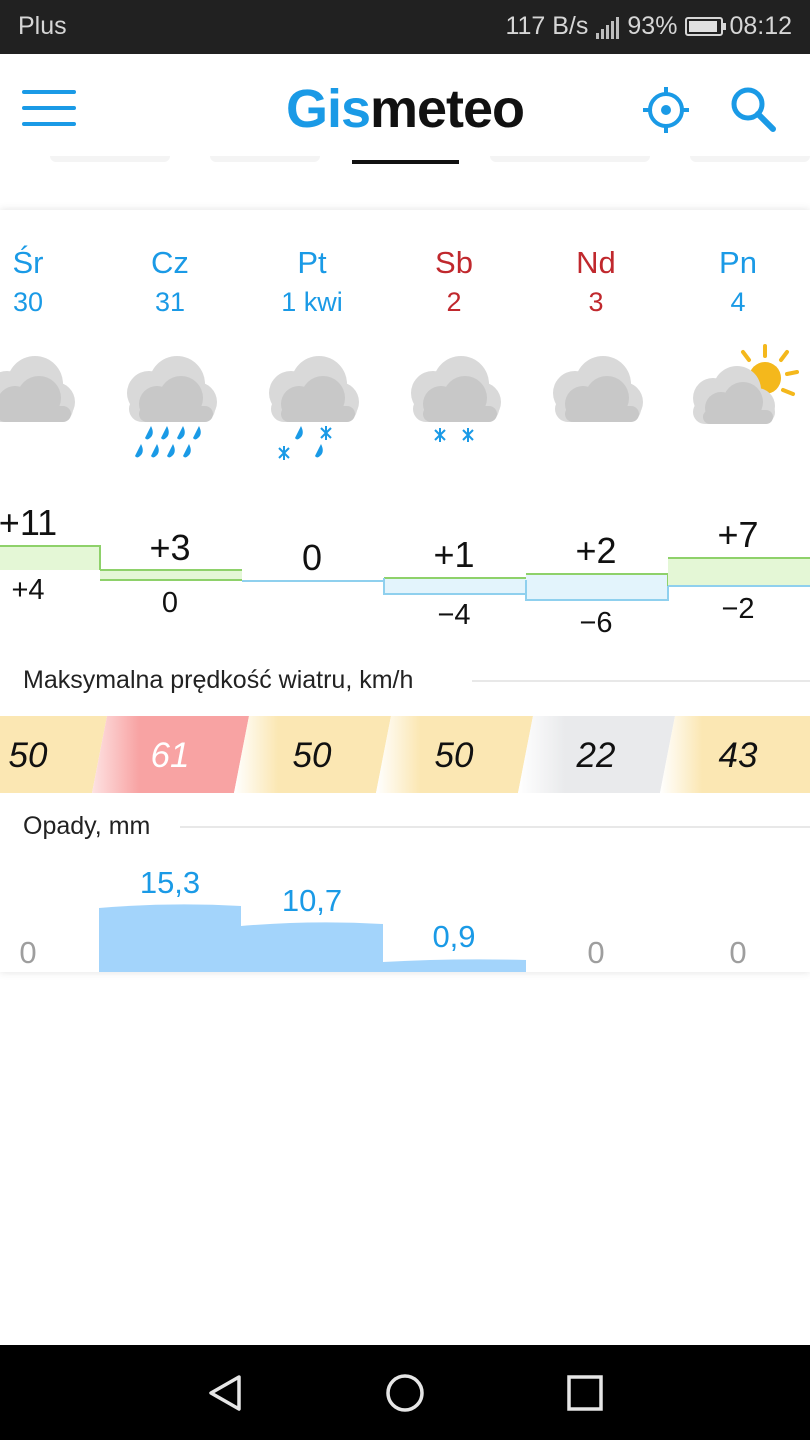 Image resolution: width=810 pixels, height=1440 pixels. I want to click on battery-icon, so click(706, 26).